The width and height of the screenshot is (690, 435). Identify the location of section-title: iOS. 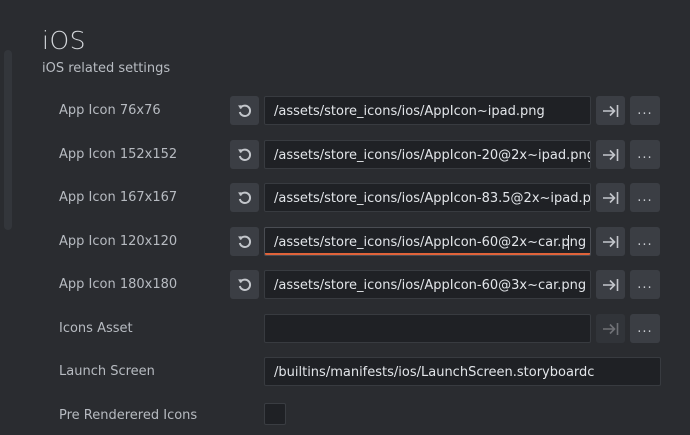
(64, 40).